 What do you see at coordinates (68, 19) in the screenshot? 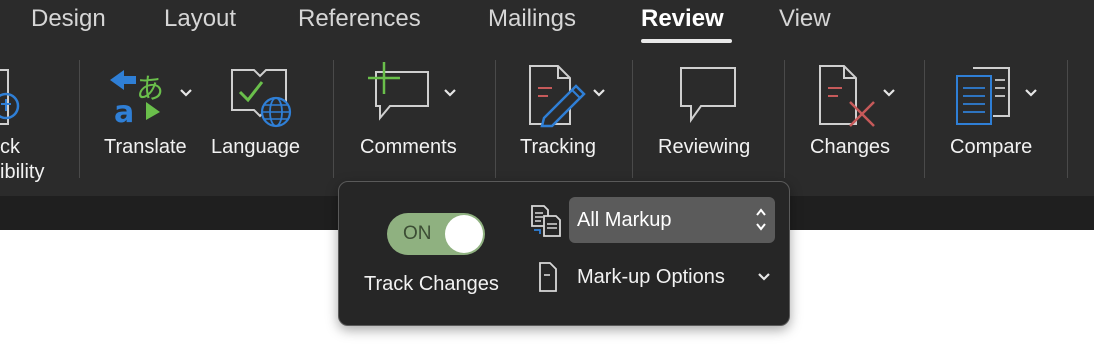
I see `tab-design: Design` at bounding box center [68, 19].